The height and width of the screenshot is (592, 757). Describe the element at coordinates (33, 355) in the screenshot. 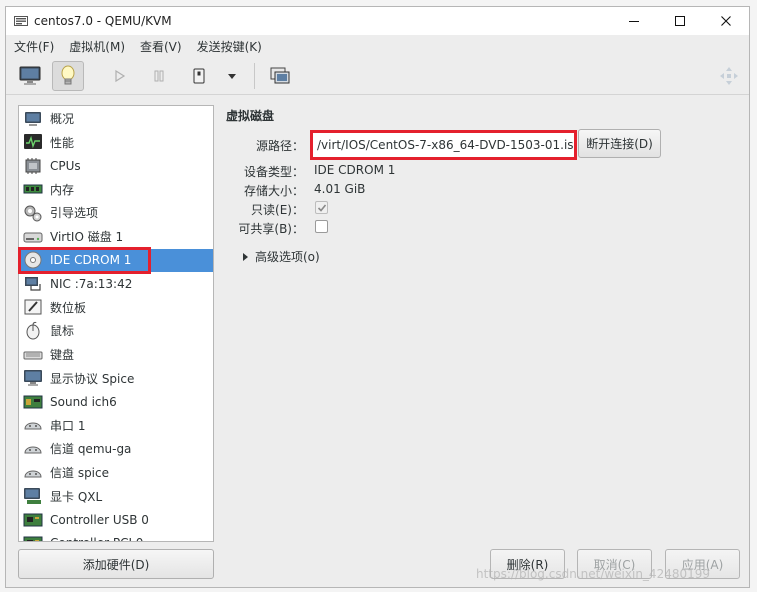

I see `keyboard-icon` at that location.